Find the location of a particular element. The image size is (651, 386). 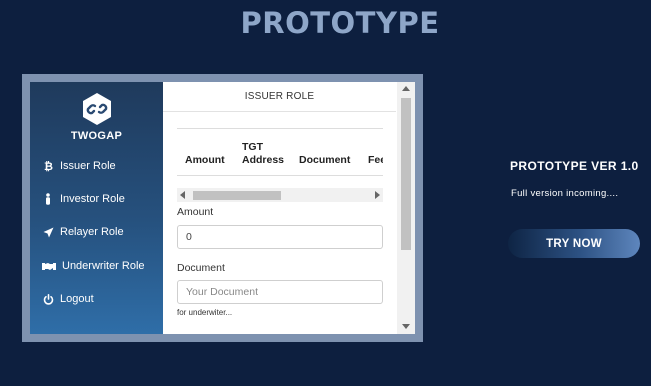

nav-label: Investor Role is located at coordinates (92, 199).